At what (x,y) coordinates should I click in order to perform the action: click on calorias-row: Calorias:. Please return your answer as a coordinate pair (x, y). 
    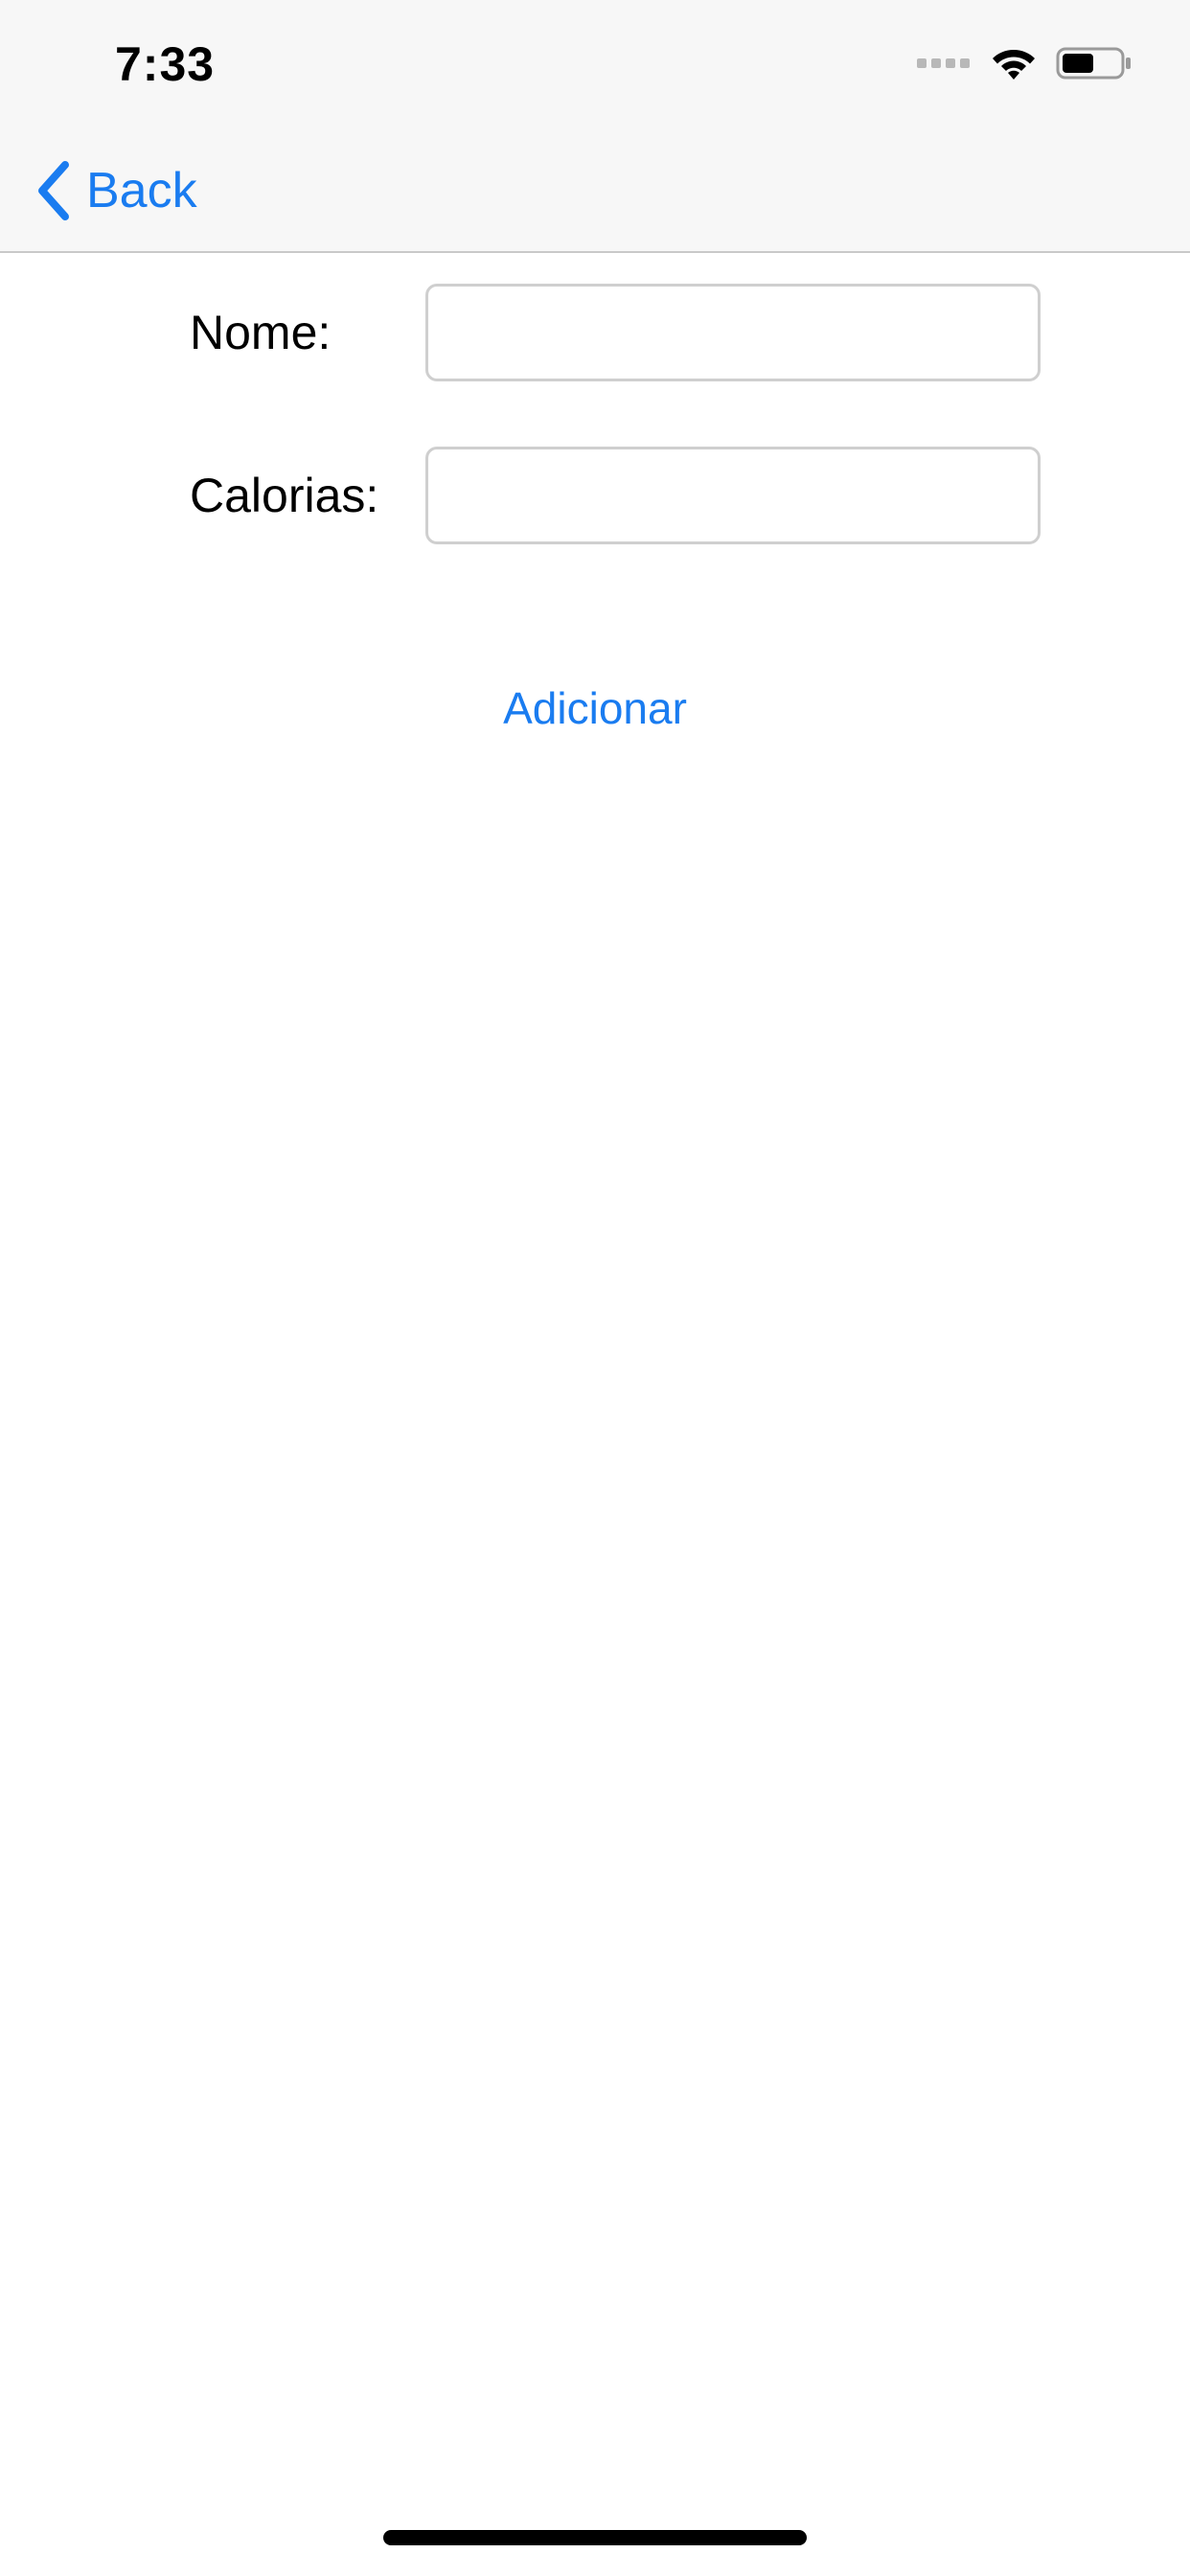
    Looking at the image, I should click on (595, 495).